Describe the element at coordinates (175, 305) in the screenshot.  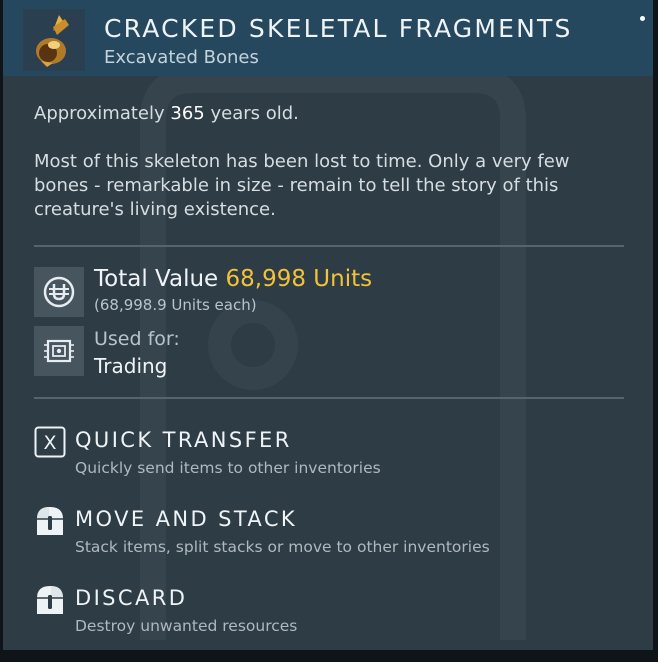
I see `unit-each-value: (68,998.9 Units each)` at that location.